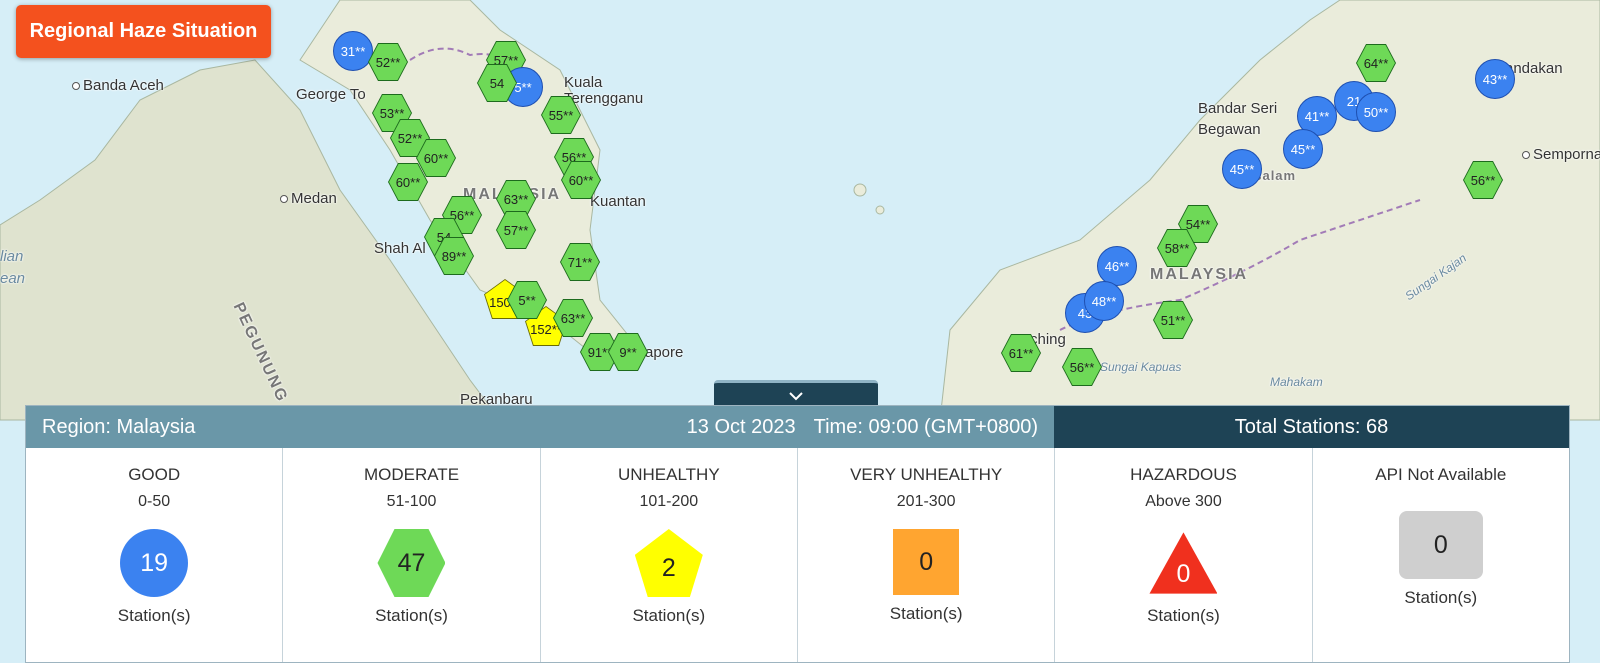 Image resolution: width=1600 pixels, height=663 pixels. I want to click on category-range: Above 300, so click(1183, 501).